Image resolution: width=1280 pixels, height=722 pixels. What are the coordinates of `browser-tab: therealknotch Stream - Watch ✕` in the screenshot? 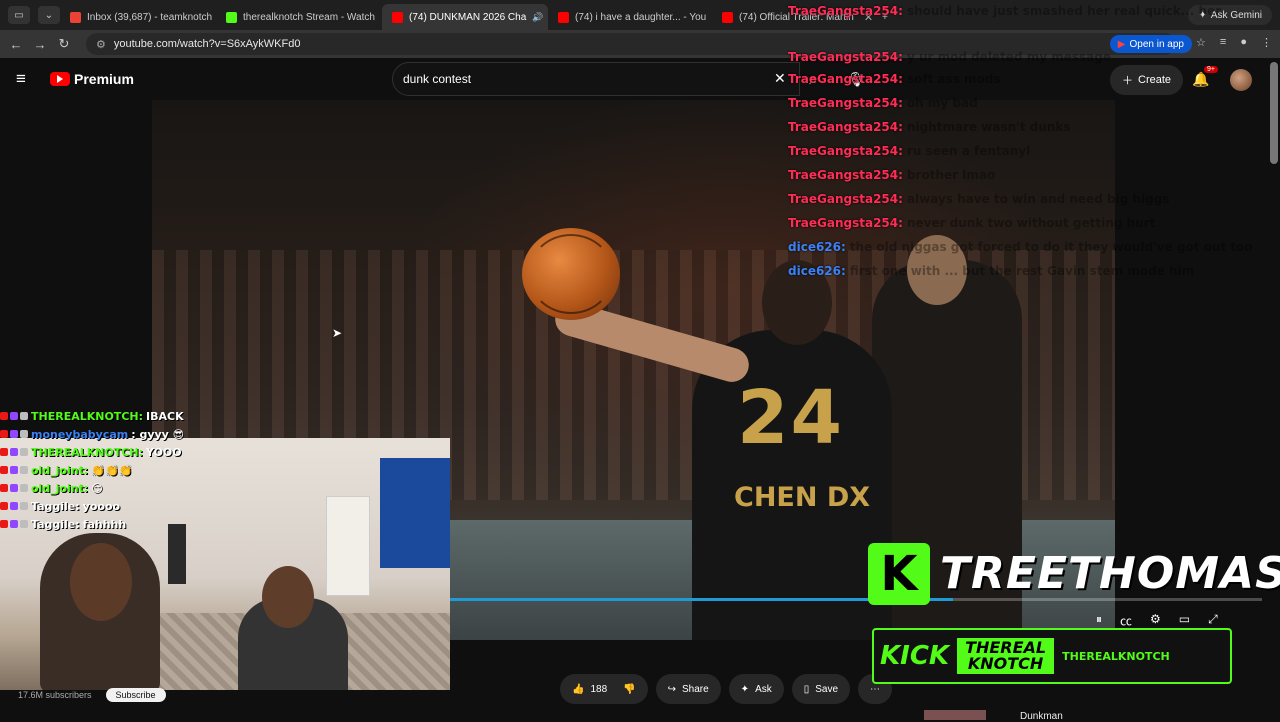 It's located at (299, 17).